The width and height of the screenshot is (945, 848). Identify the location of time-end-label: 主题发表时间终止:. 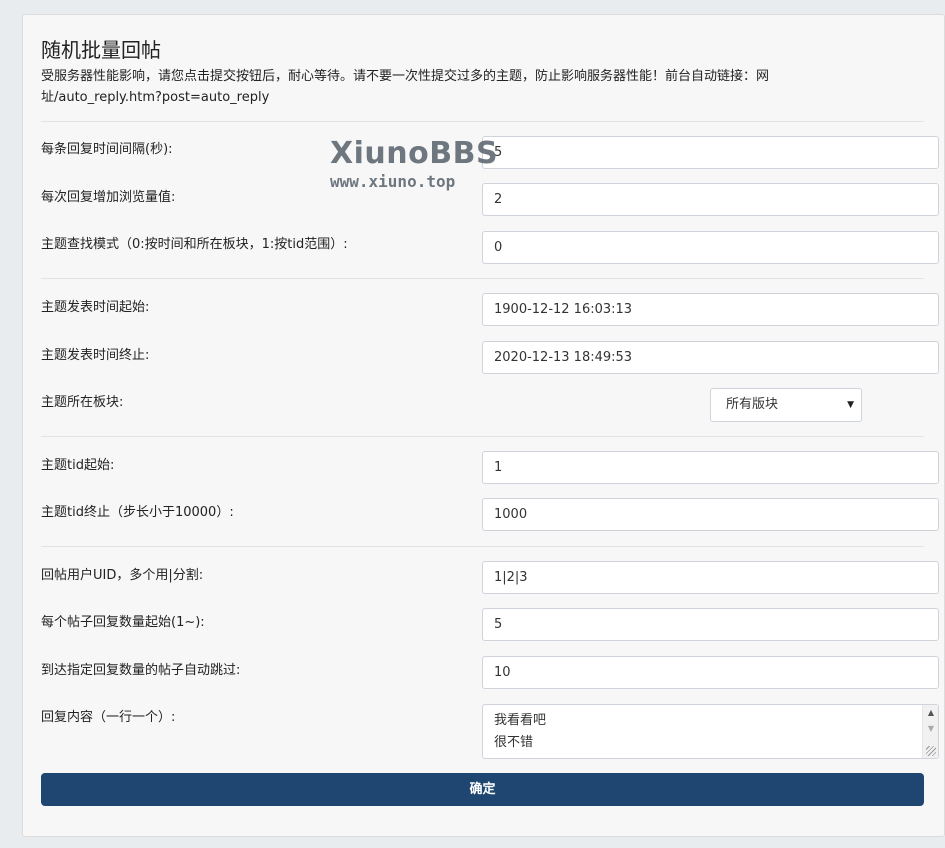
(95, 355).